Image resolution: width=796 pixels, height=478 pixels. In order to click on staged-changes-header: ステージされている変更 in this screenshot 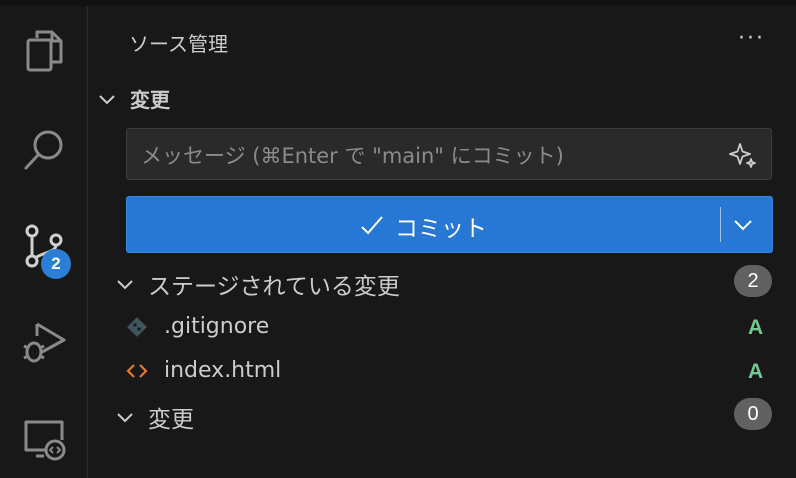, I will do `click(258, 284)`.